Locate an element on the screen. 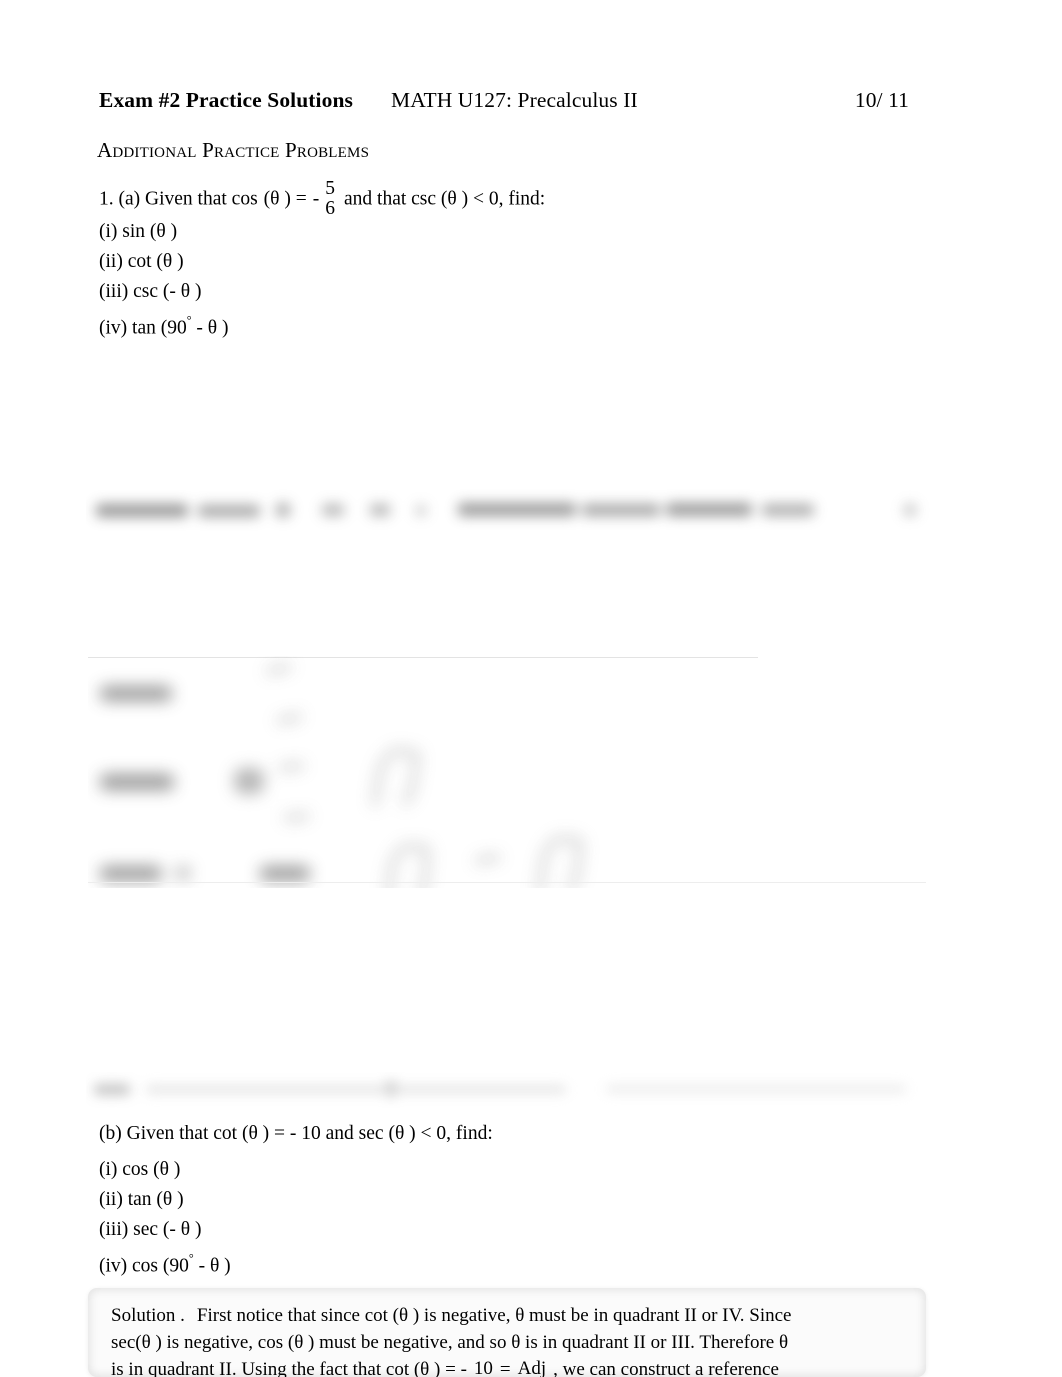 Image resolution: width=1062 pixels, height=1377 pixels. redacted-block-bottom-rule is located at coordinates (507, 882).